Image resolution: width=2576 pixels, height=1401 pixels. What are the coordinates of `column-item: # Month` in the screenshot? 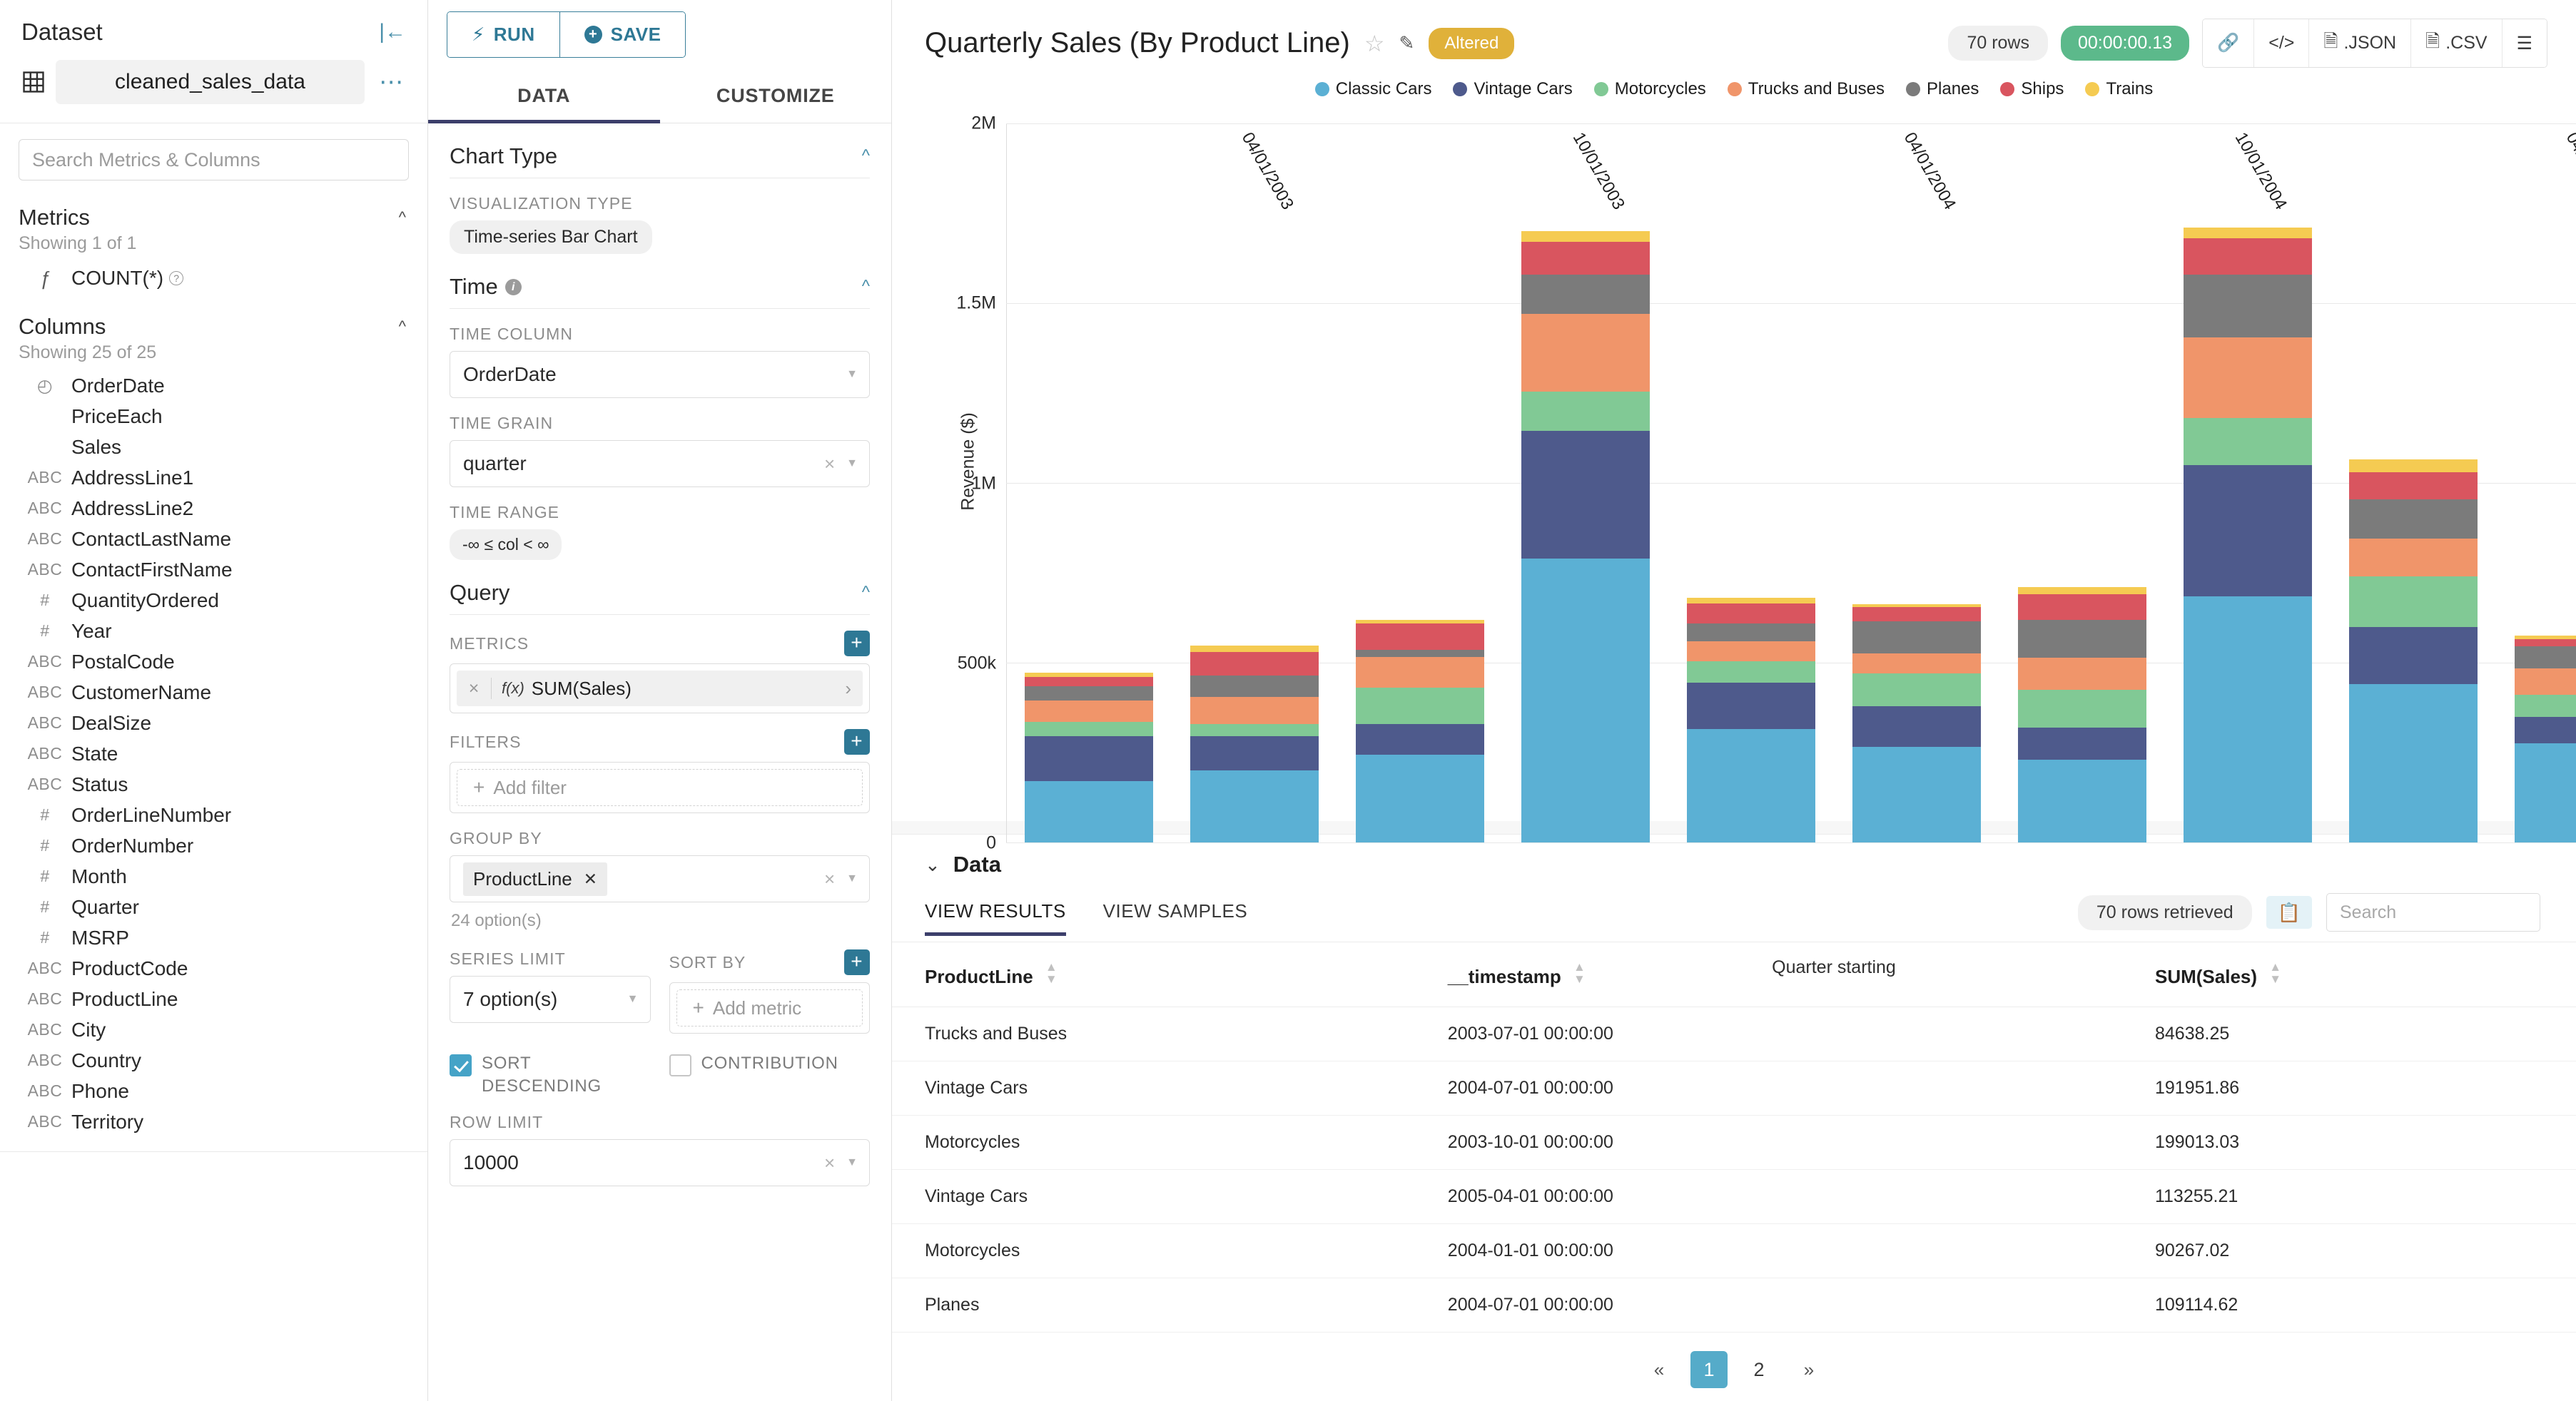 It's located at (213, 876).